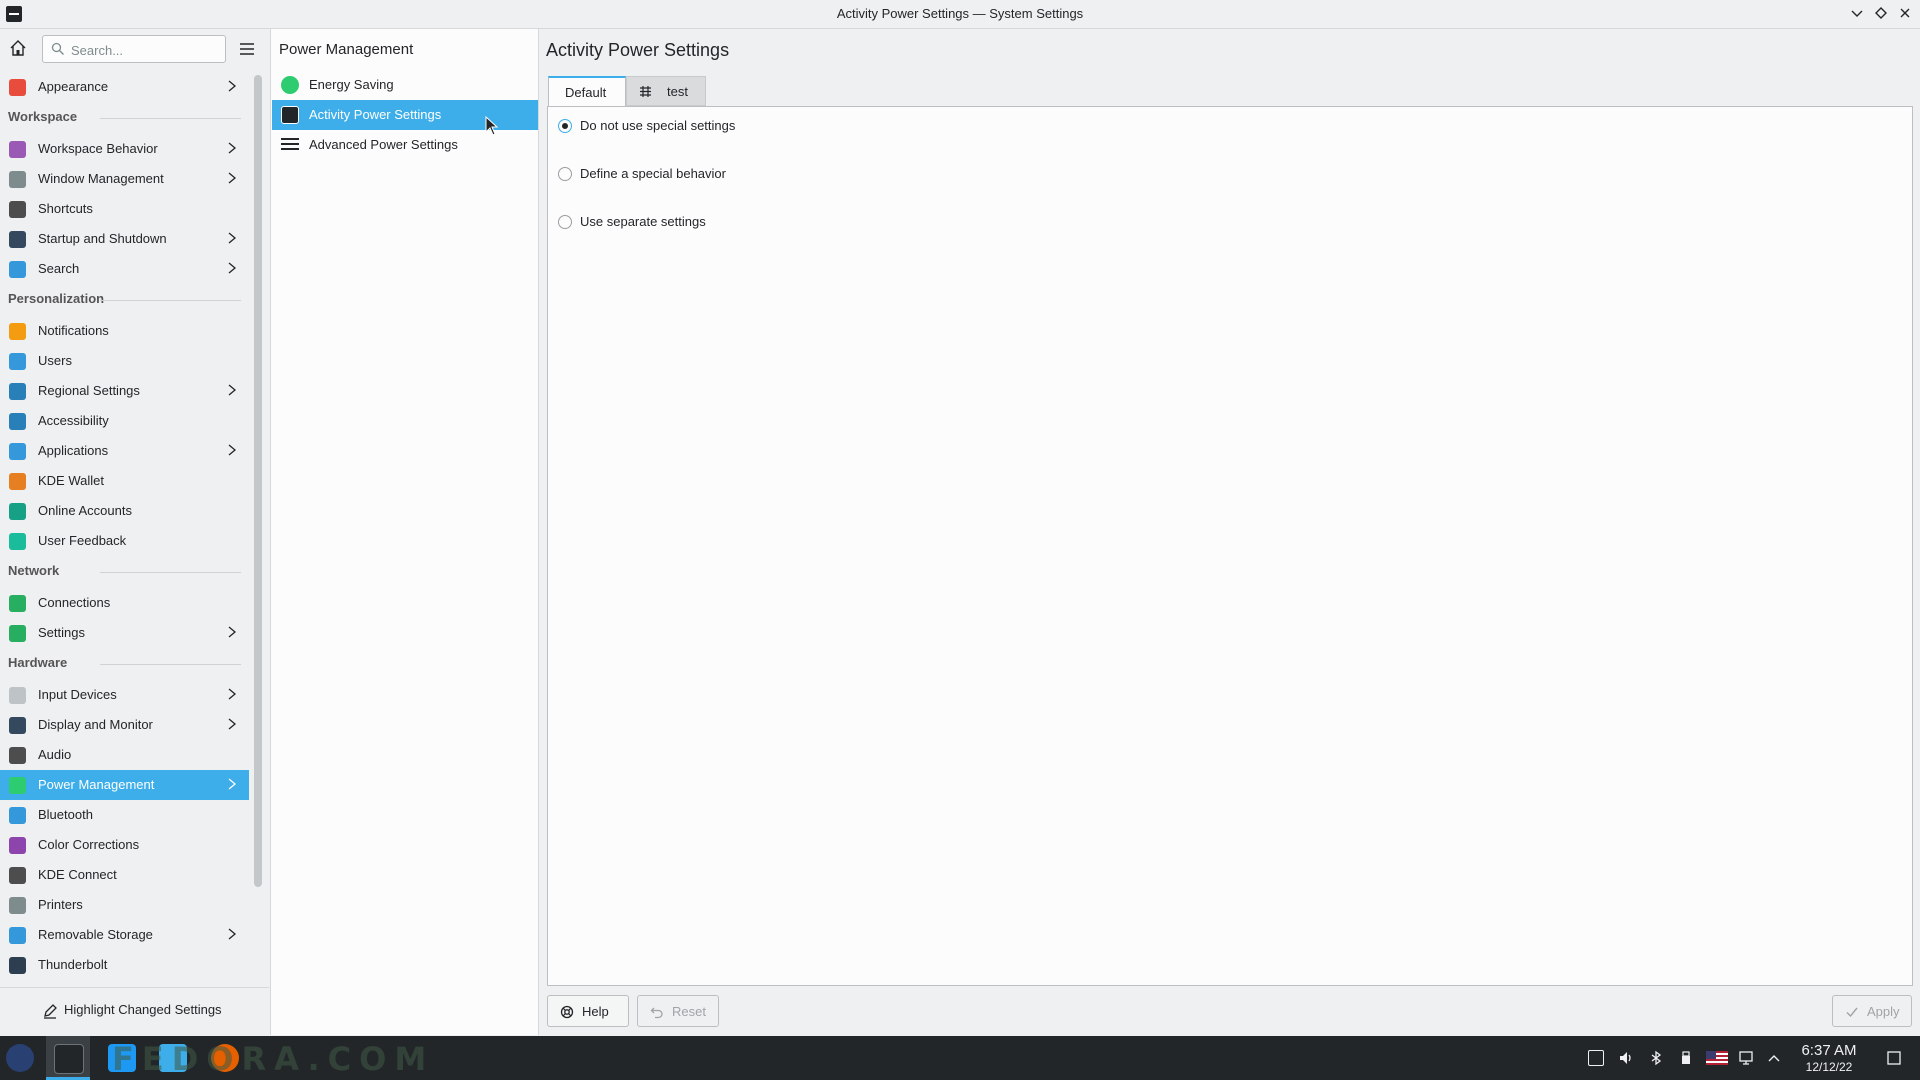  Describe the element at coordinates (1774, 1058) in the screenshot. I see `chevron-up-icon` at that location.